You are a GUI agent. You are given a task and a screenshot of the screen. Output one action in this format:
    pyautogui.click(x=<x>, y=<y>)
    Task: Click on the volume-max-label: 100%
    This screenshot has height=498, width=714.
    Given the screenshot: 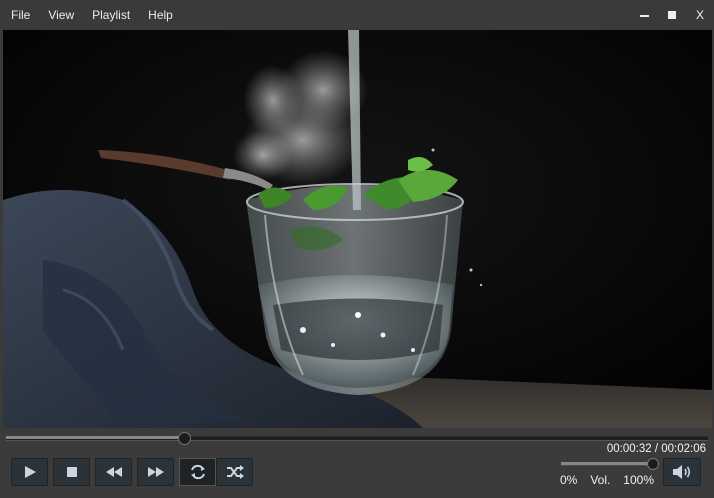 What is the action you would take?
    pyautogui.click(x=638, y=480)
    